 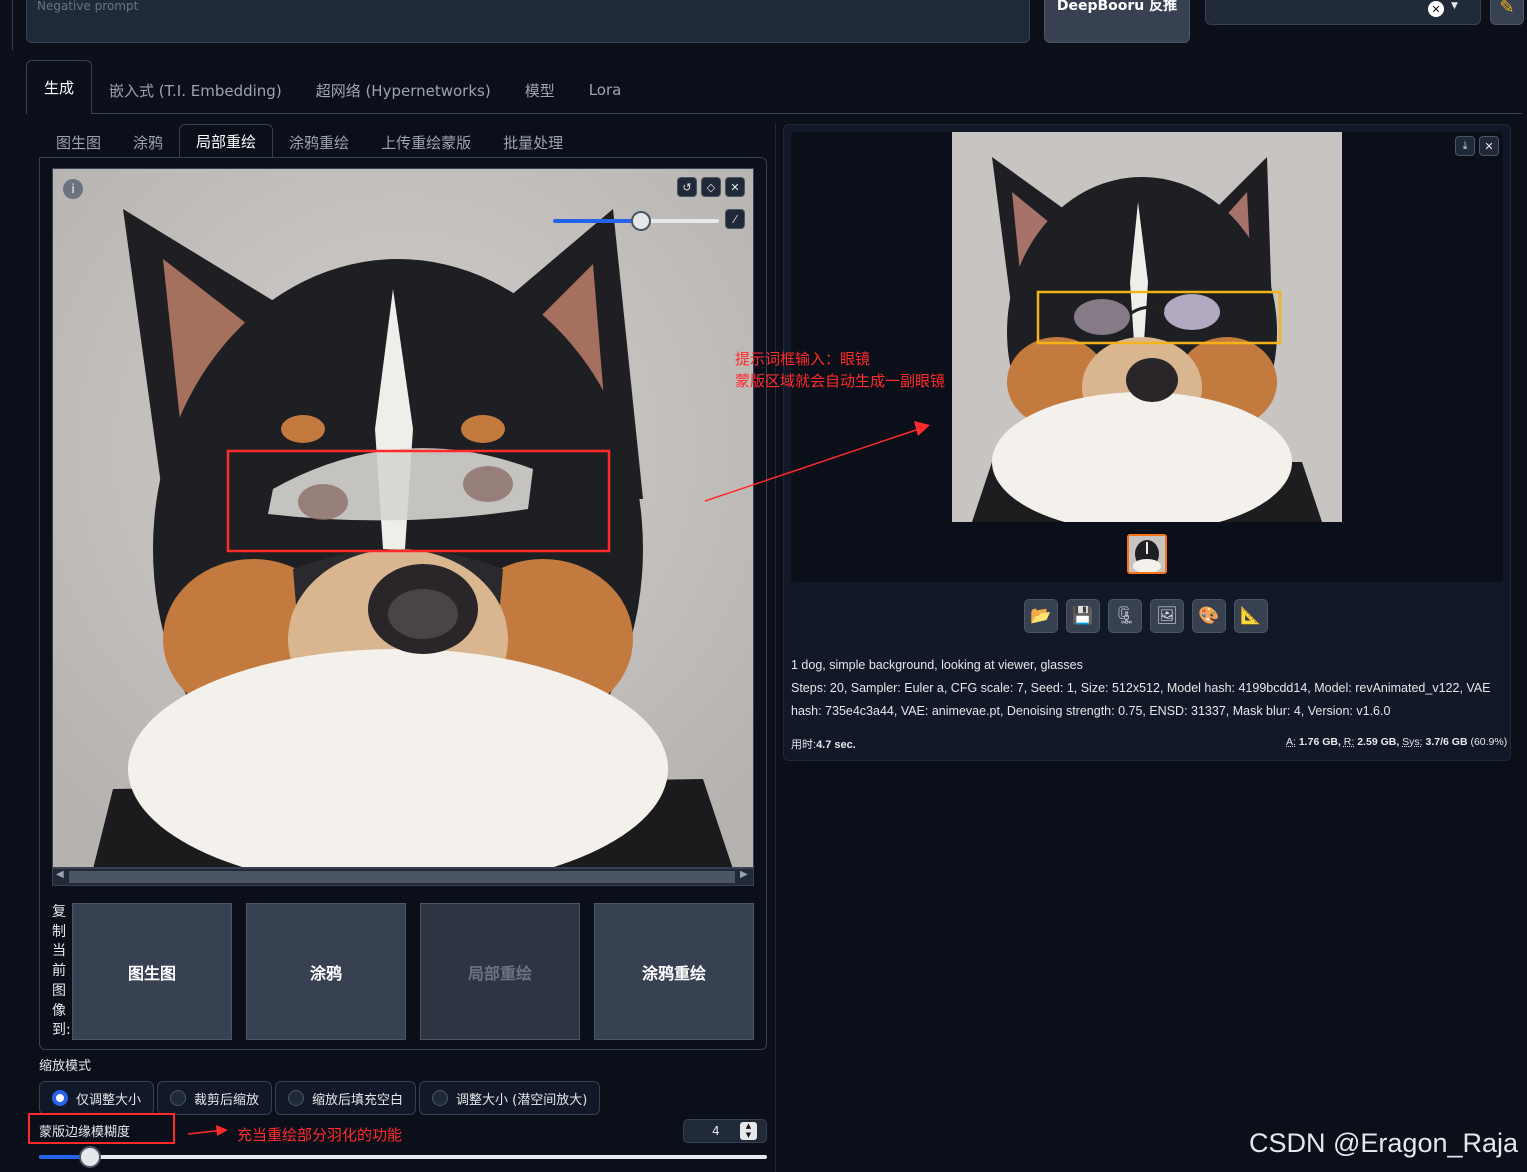 What do you see at coordinates (674, 971) in the screenshot?
I see `copy-to-inpaint-sketch-button: 涂鸦重绘` at bounding box center [674, 971].